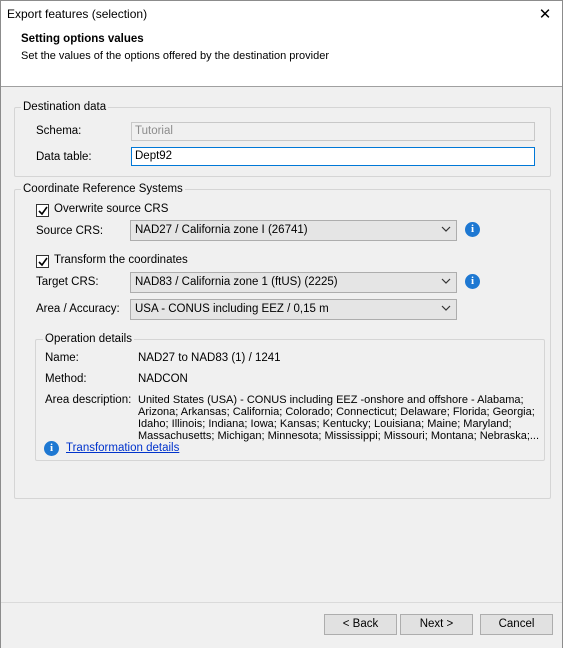  I want to click on overwrite-crs-checkbox, so click(42, 210).